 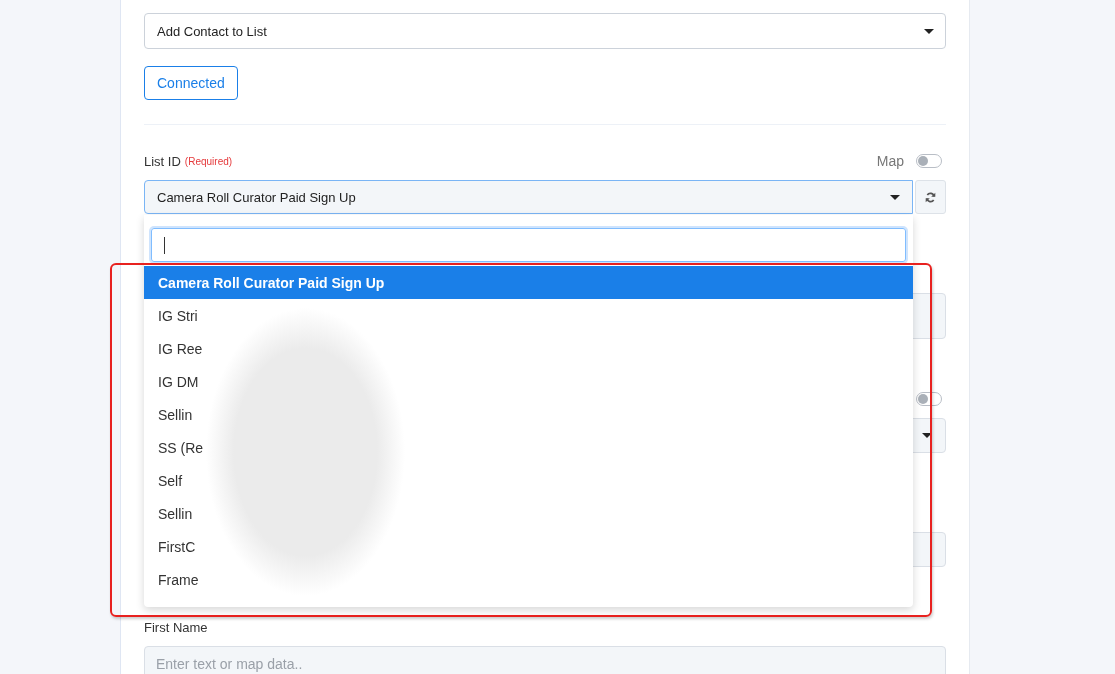 What do you see at coordinates (528, 197) in the screenshot?
I see `list-select: Camera Roll Curator Paid Sign Up` at bounding box center [528, 197].